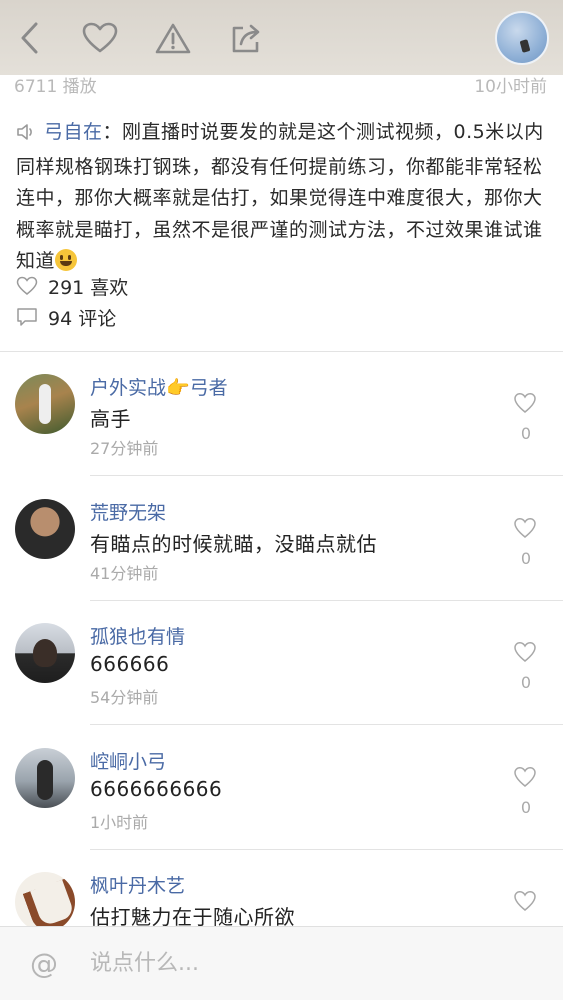 The height and width of the screenshot is (1000, 563). What do you see at coordinates (124, 448) in the screenshot?
I see `comment-time: 27分钟前` at bounding box center [124, 448].